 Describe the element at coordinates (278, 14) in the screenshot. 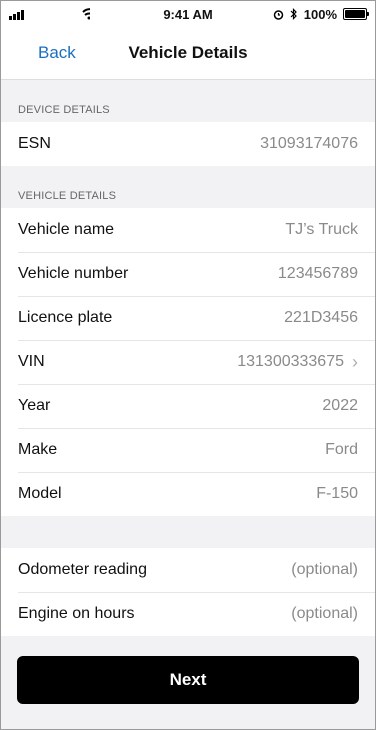

I see `alarm-icon` at that location.